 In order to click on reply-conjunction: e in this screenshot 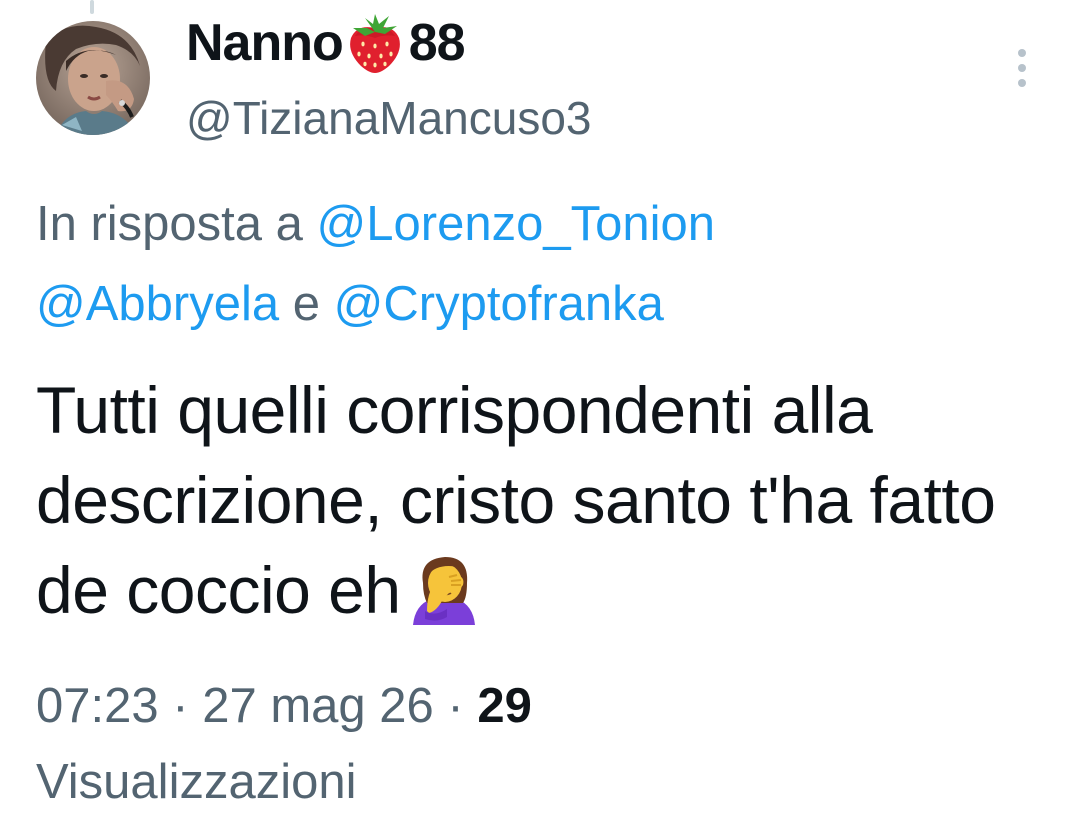, I will do `click(306, 304)`.